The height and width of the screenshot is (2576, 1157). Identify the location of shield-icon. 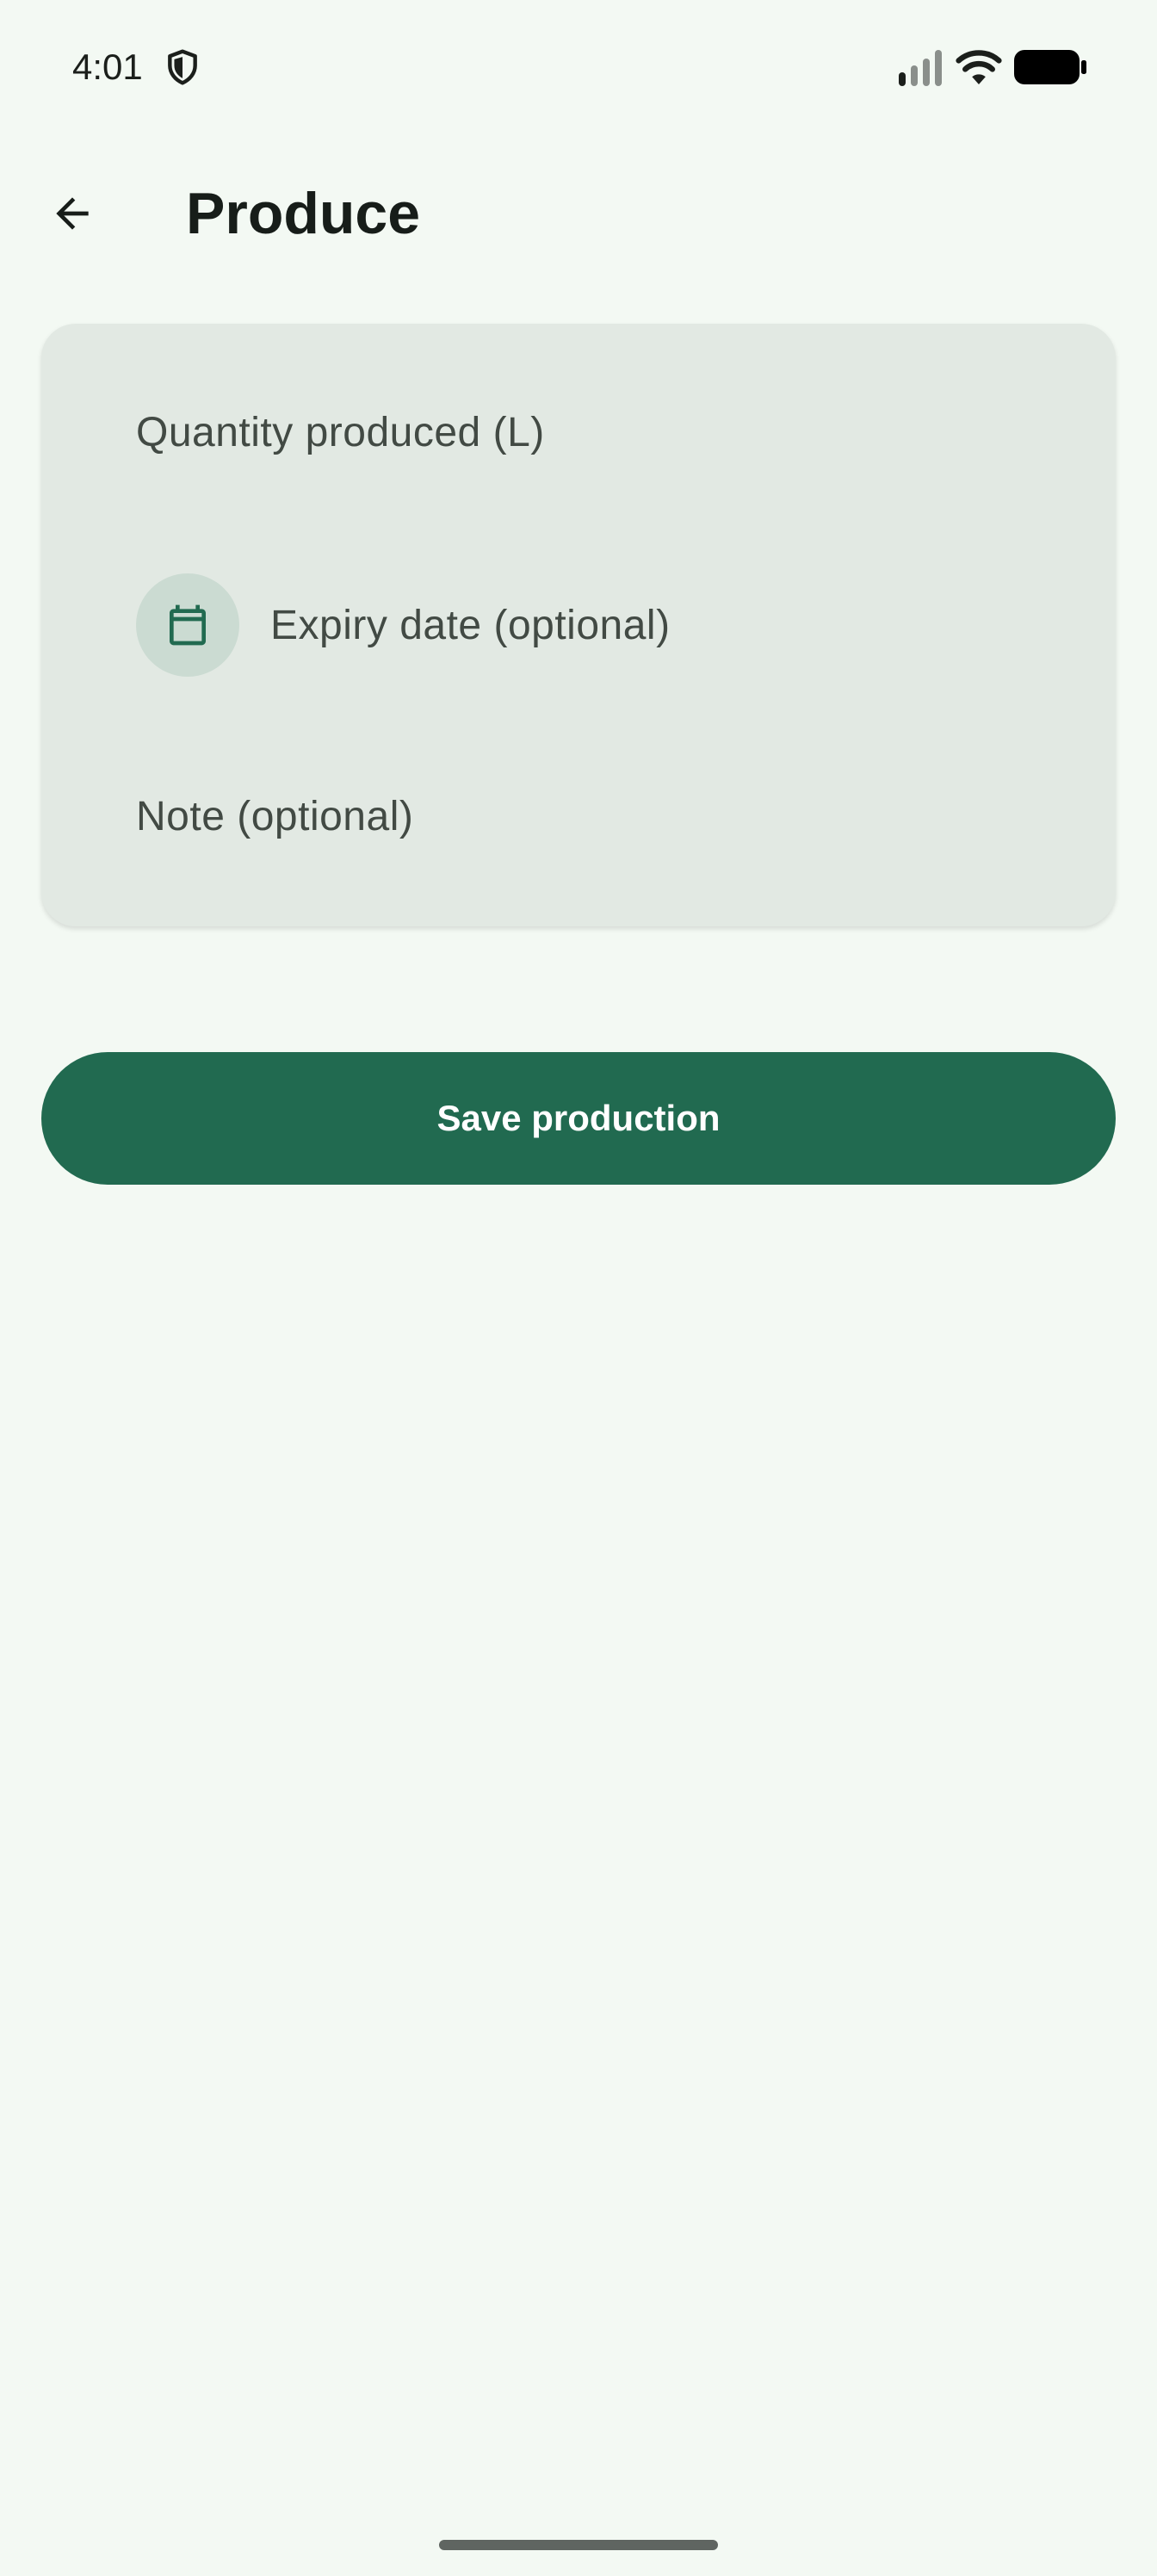
(182, 67).